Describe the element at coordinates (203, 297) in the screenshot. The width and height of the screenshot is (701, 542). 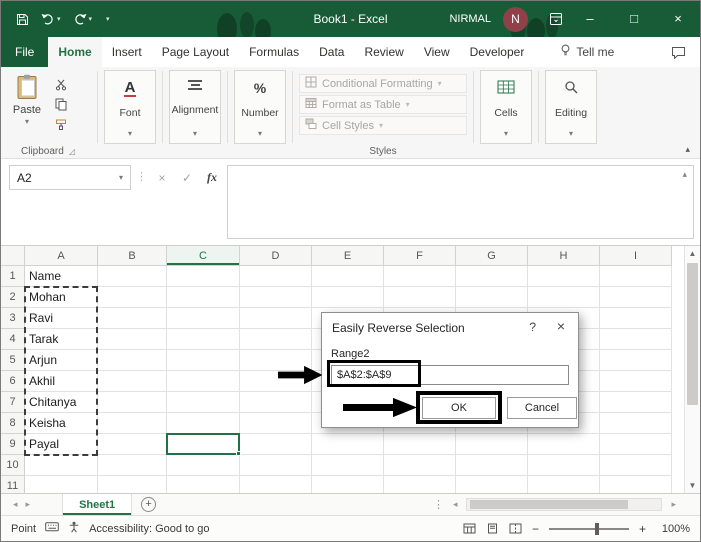
I see `cell-C2` at that location.